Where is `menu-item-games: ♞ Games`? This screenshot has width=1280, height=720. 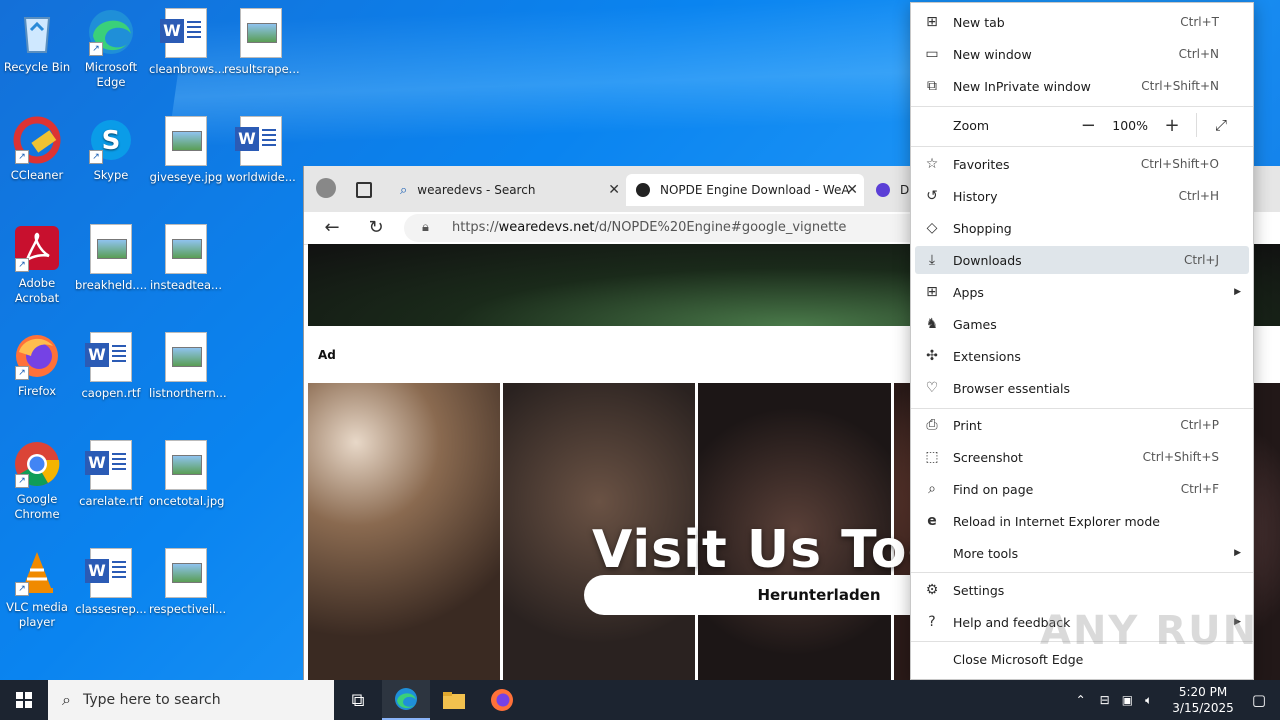
menu-item-games: ♞ Games is located at coordinates (1082, 324).